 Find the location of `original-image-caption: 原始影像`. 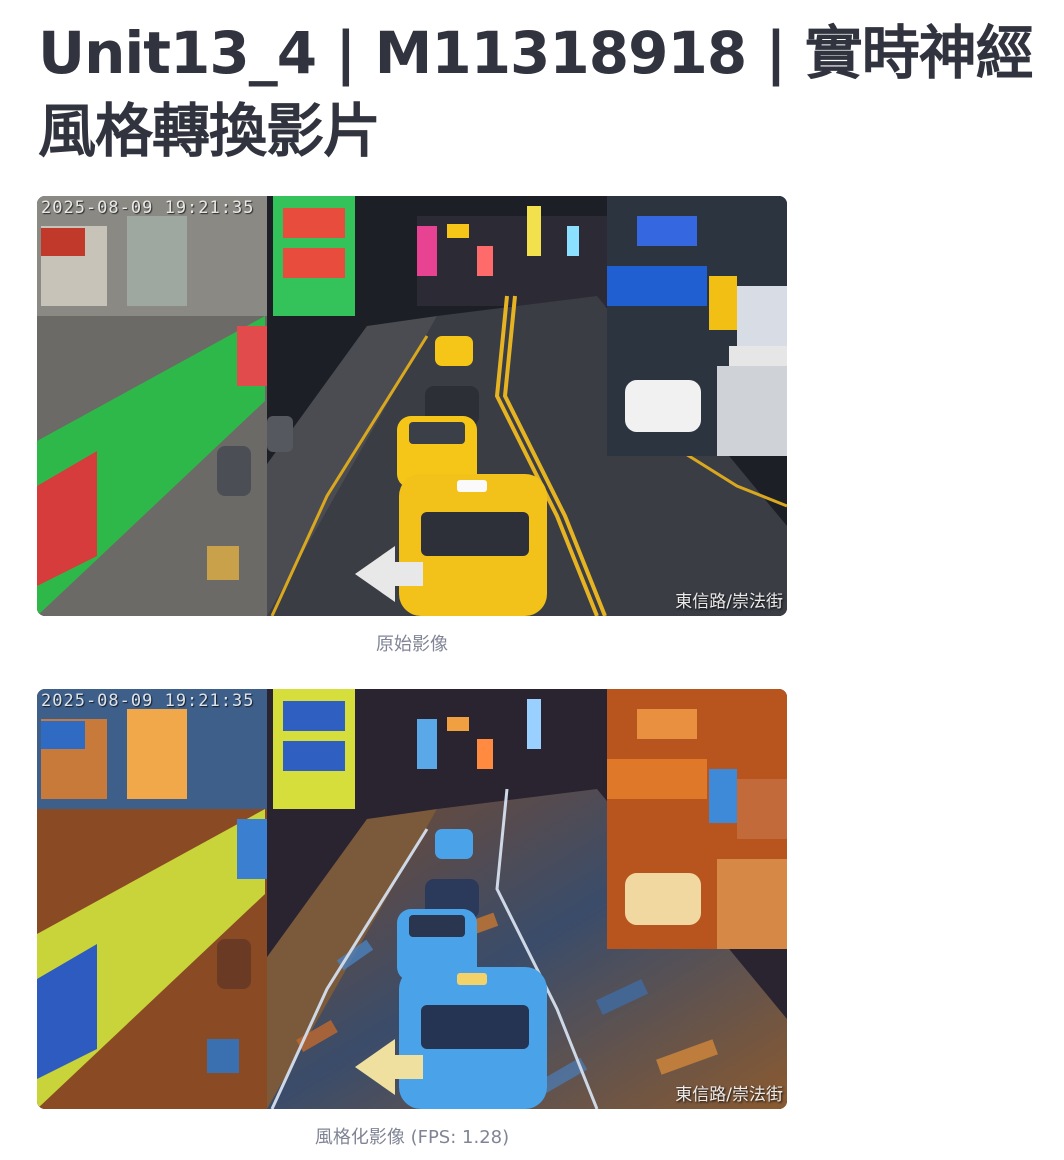

original-image-caption: 原始影像 is located at coordinates (412, 644).